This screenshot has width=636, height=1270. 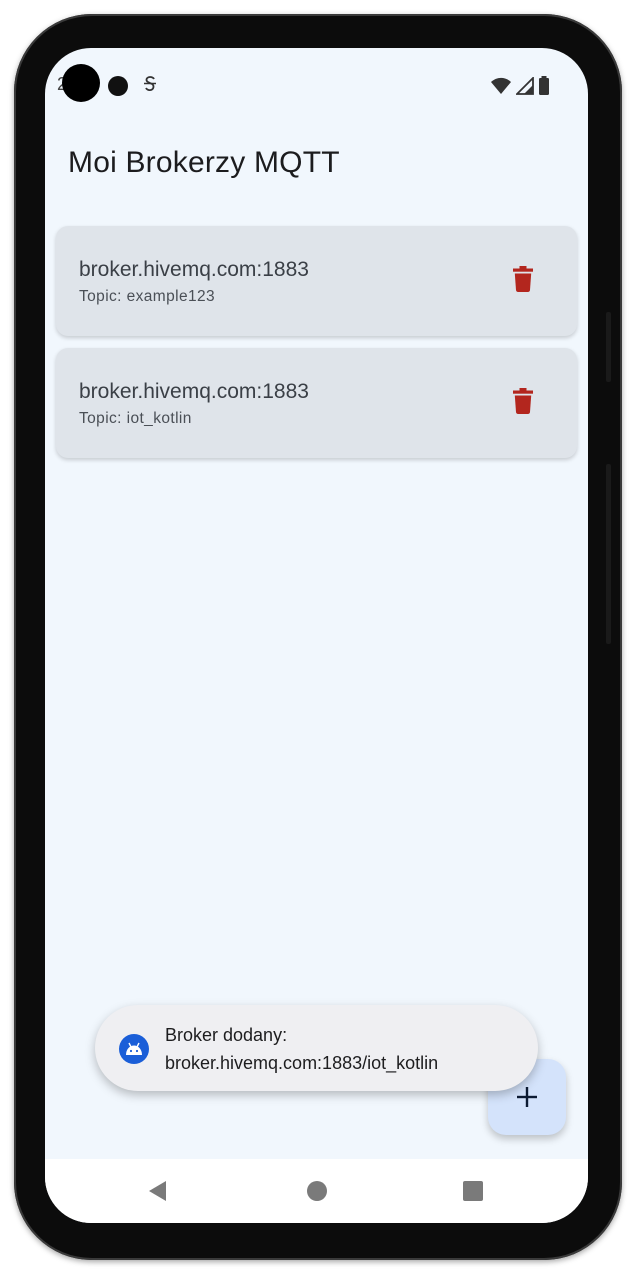 I want to click on recents-icon, so click(x=473, y=1191).